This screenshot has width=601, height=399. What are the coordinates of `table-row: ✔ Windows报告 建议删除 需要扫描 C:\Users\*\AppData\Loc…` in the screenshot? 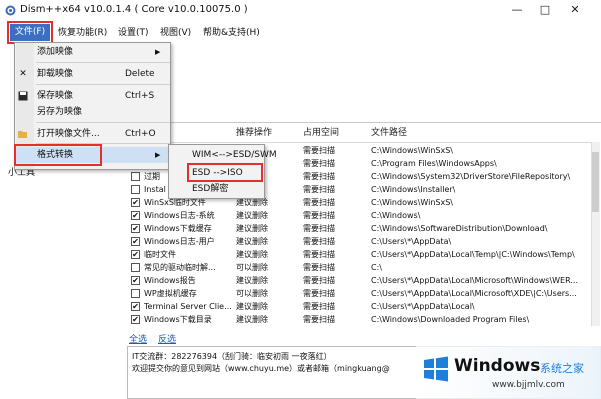 It's located at (365, 280).